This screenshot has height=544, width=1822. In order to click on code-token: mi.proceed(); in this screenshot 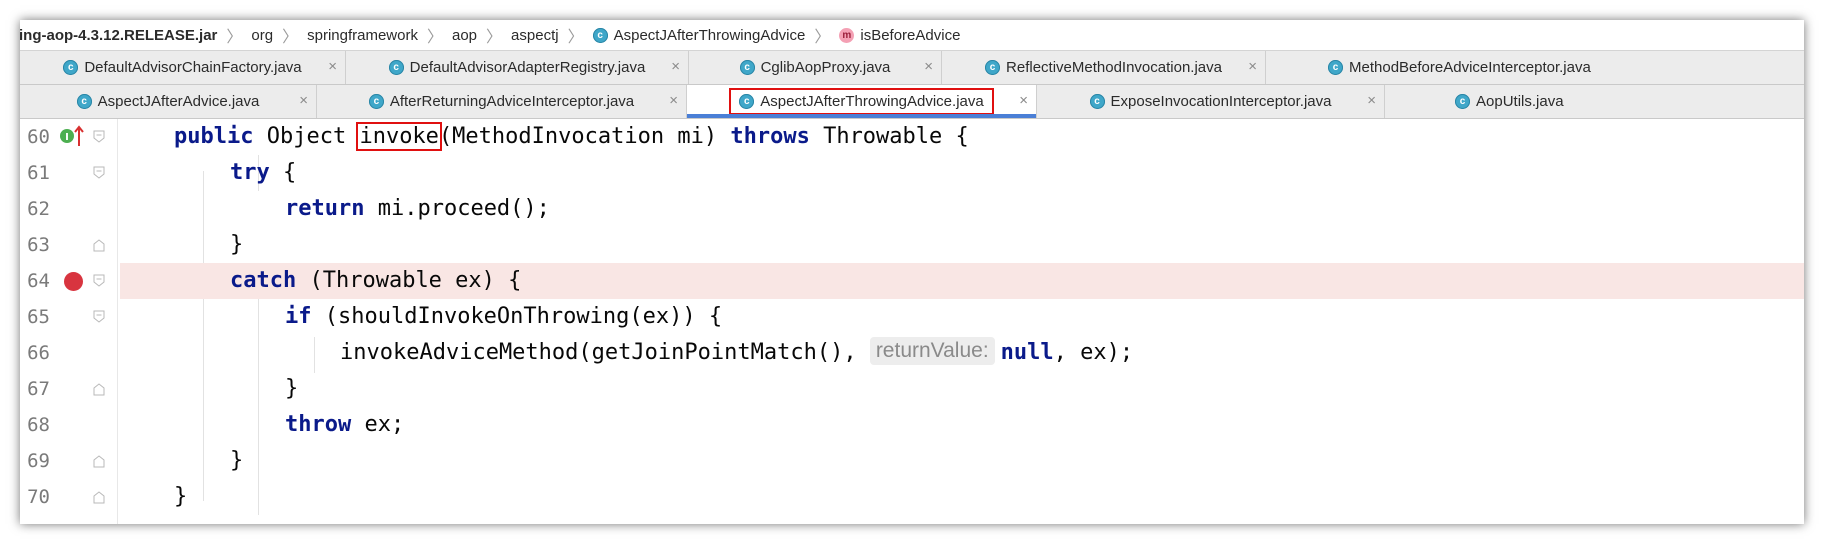, I will do `click(457, 208)`.